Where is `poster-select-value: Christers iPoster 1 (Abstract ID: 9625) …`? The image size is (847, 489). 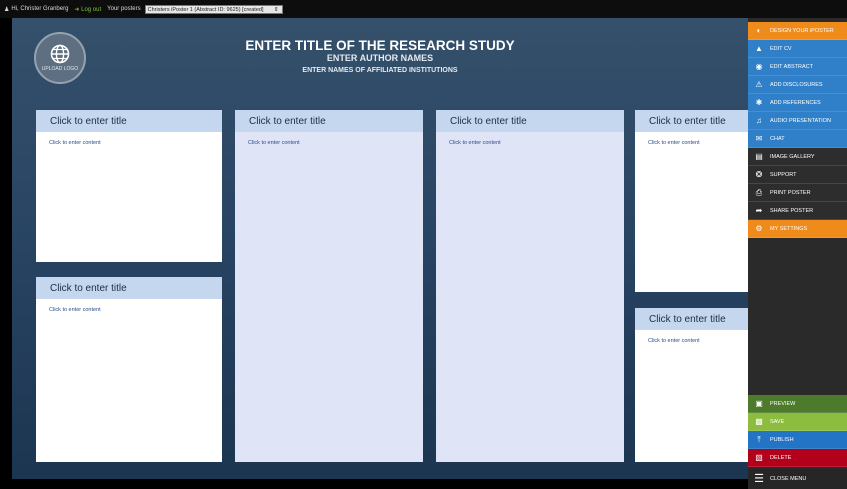
poster-select-value: Christers iPoster 1 (Abstract ID: 9625) … is located at coordinates (206, 10).